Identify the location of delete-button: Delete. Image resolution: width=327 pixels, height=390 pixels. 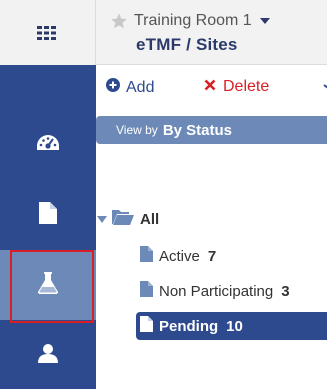
(236, 87).